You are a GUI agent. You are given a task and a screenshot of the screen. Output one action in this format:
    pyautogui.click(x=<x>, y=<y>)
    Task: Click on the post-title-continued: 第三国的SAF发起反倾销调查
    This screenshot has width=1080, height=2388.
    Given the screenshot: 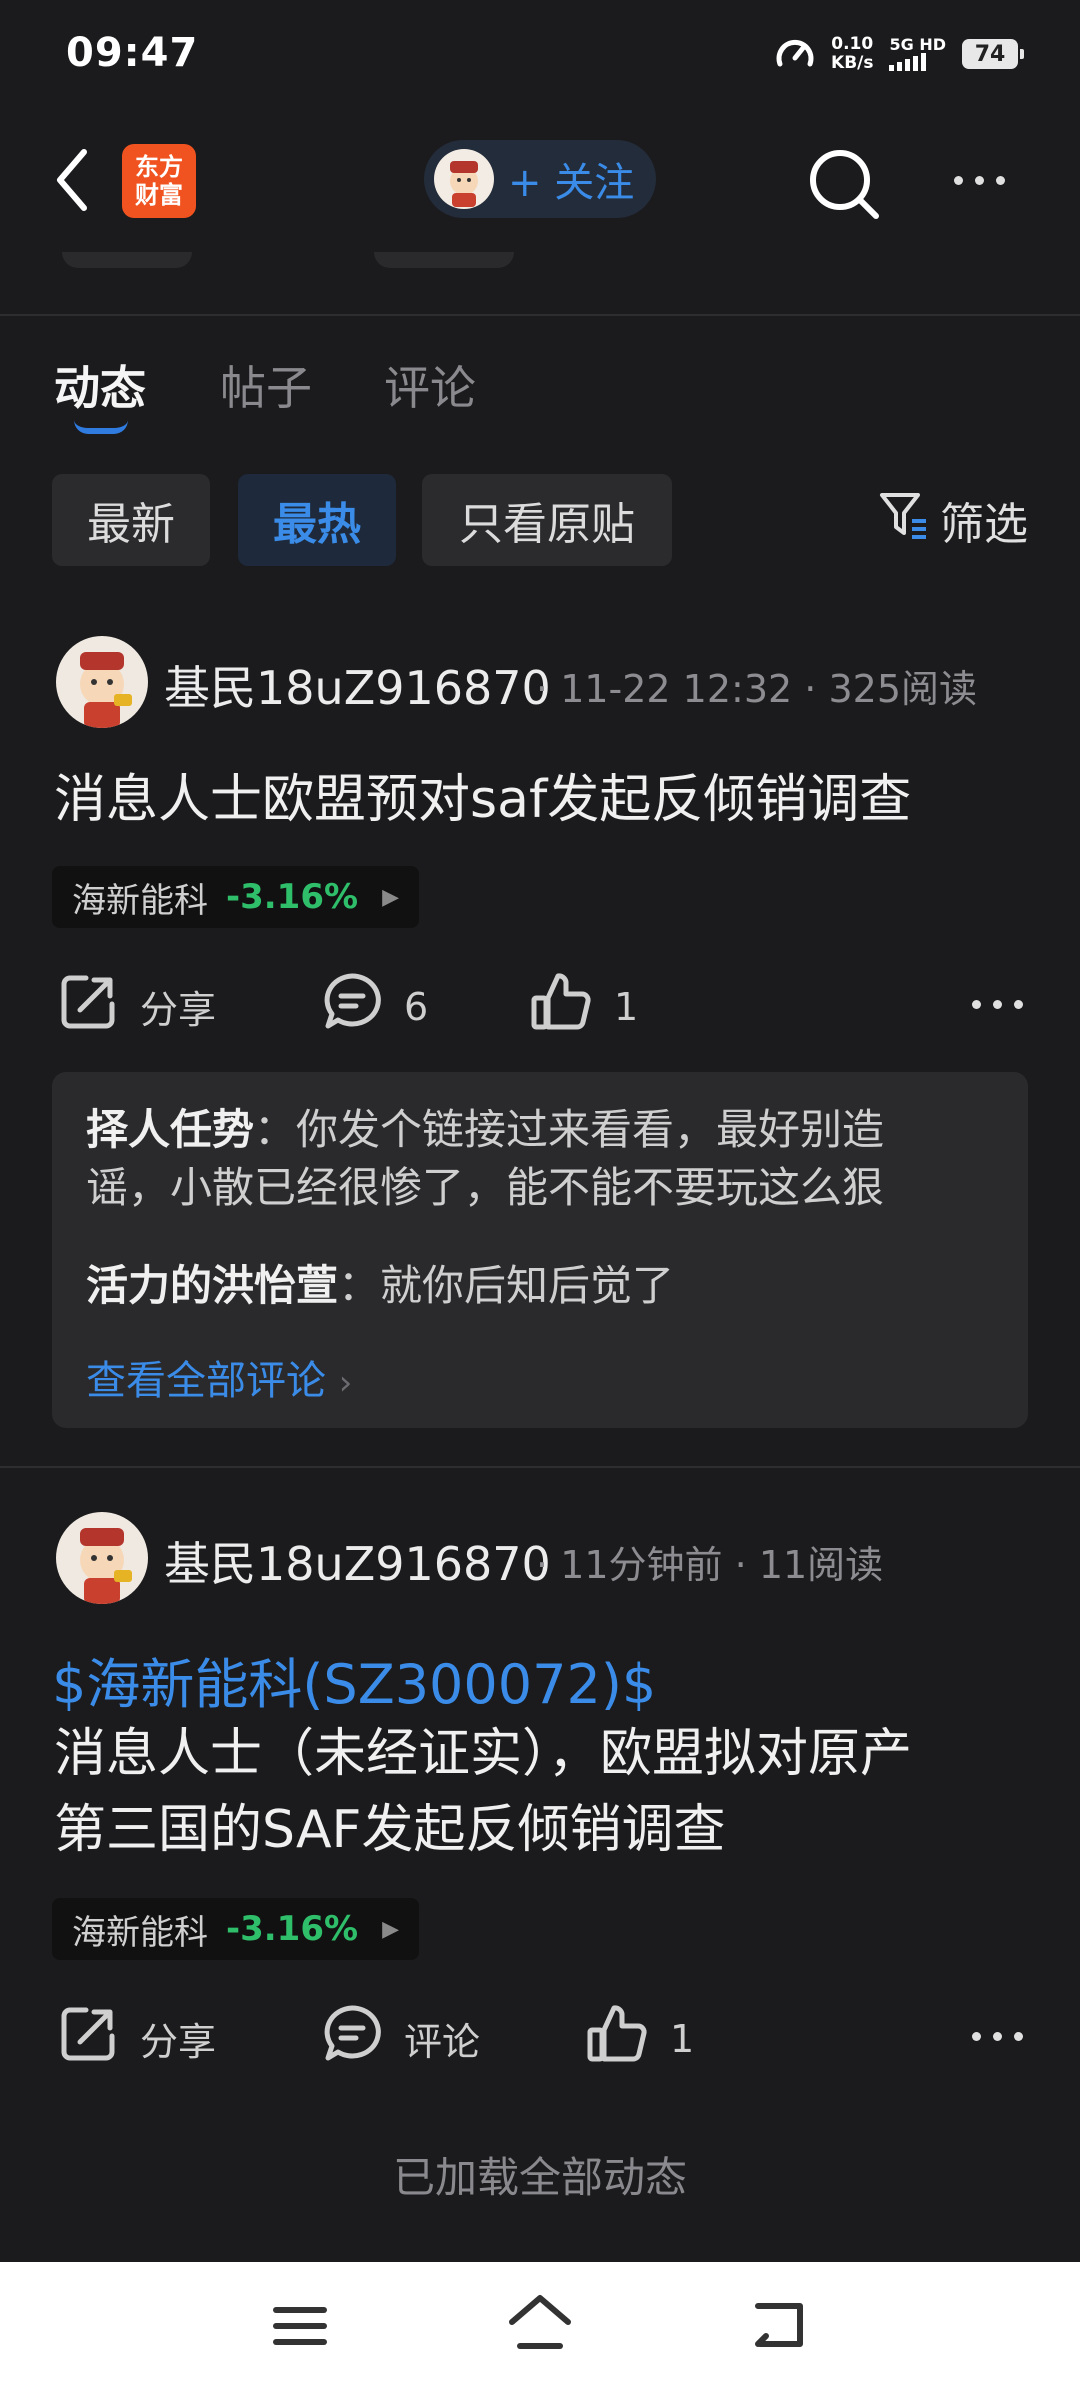 What is the action you would take?
    pyautogui.click(x=389, y=1830)
    